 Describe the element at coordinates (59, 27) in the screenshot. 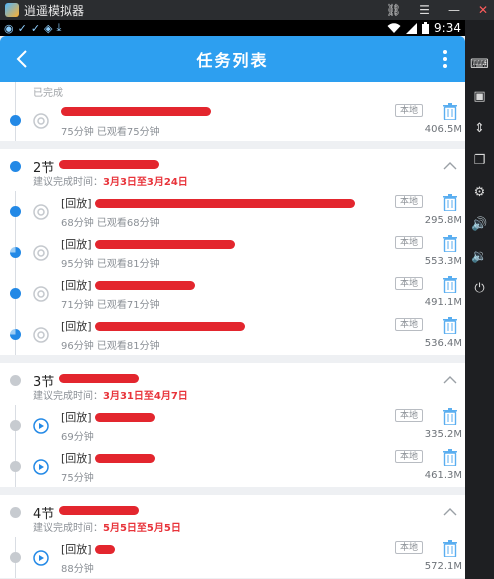

I see `download-icon: ⤓` at that location.